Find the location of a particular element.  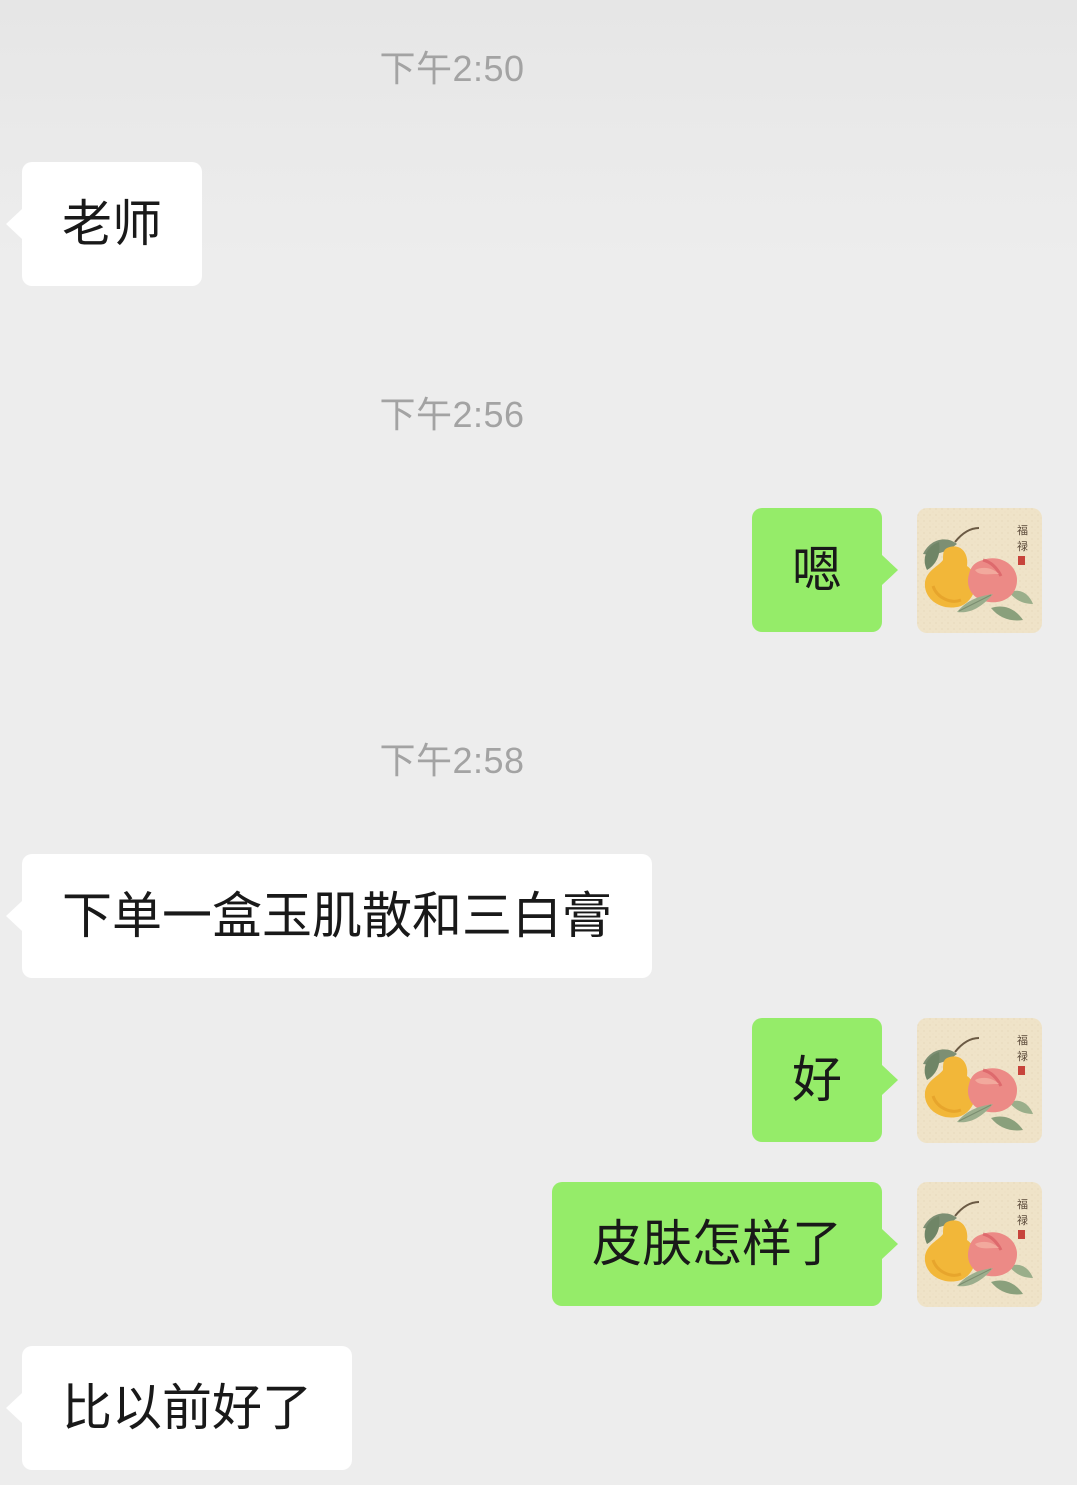

incoming-message-bubble: 老师 is located at coordinates (104, 224).